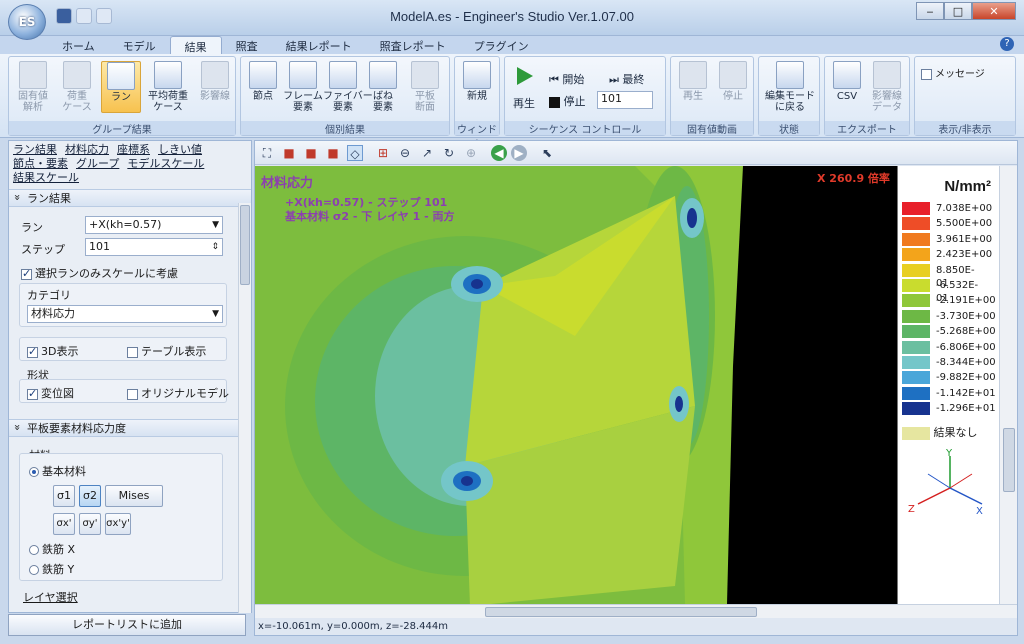  Describe the element at coordinates (154, 247) in the screenshot. I see `step-stepper: 101 ⇕` at that location.